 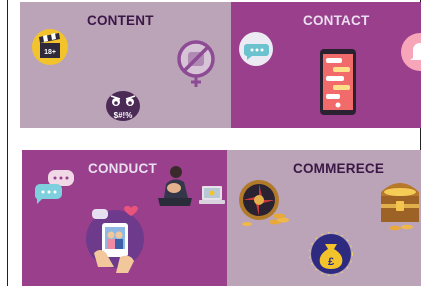 What do you see at coordinates (339, 168) in the screenshot?
I see `panel-commerce-title: COMMERECE` at bounding box center [339, 168].